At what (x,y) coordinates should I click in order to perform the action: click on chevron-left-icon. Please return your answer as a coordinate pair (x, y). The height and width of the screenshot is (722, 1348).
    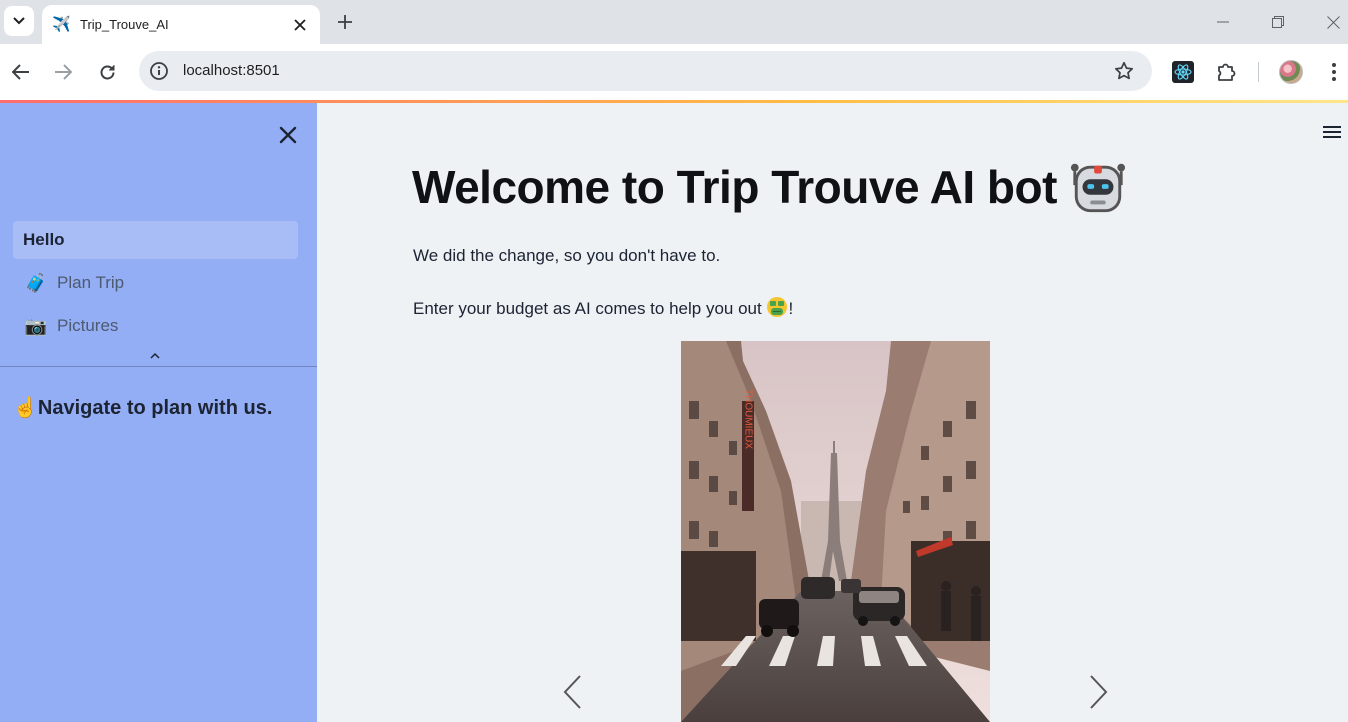
    Looking at the image, I should click on (573, 692).